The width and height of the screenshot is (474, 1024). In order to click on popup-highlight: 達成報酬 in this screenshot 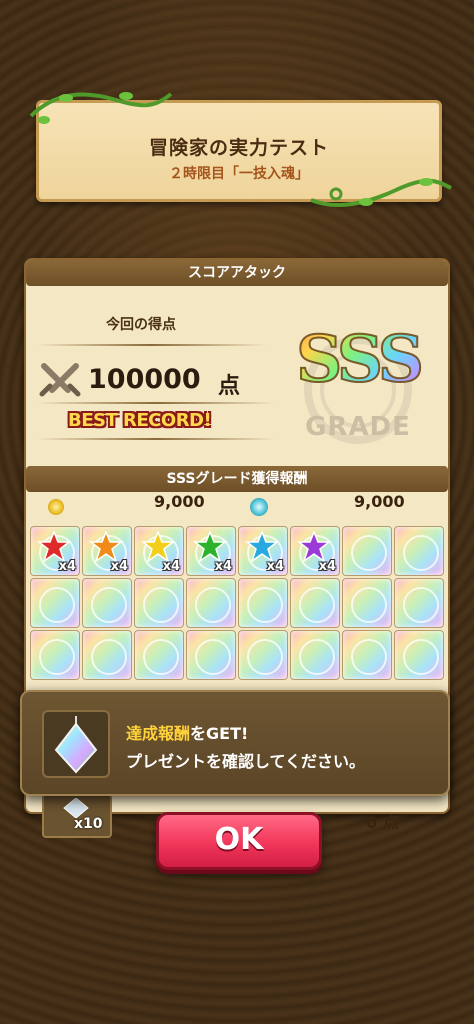, I will do `click(158, 733)`.